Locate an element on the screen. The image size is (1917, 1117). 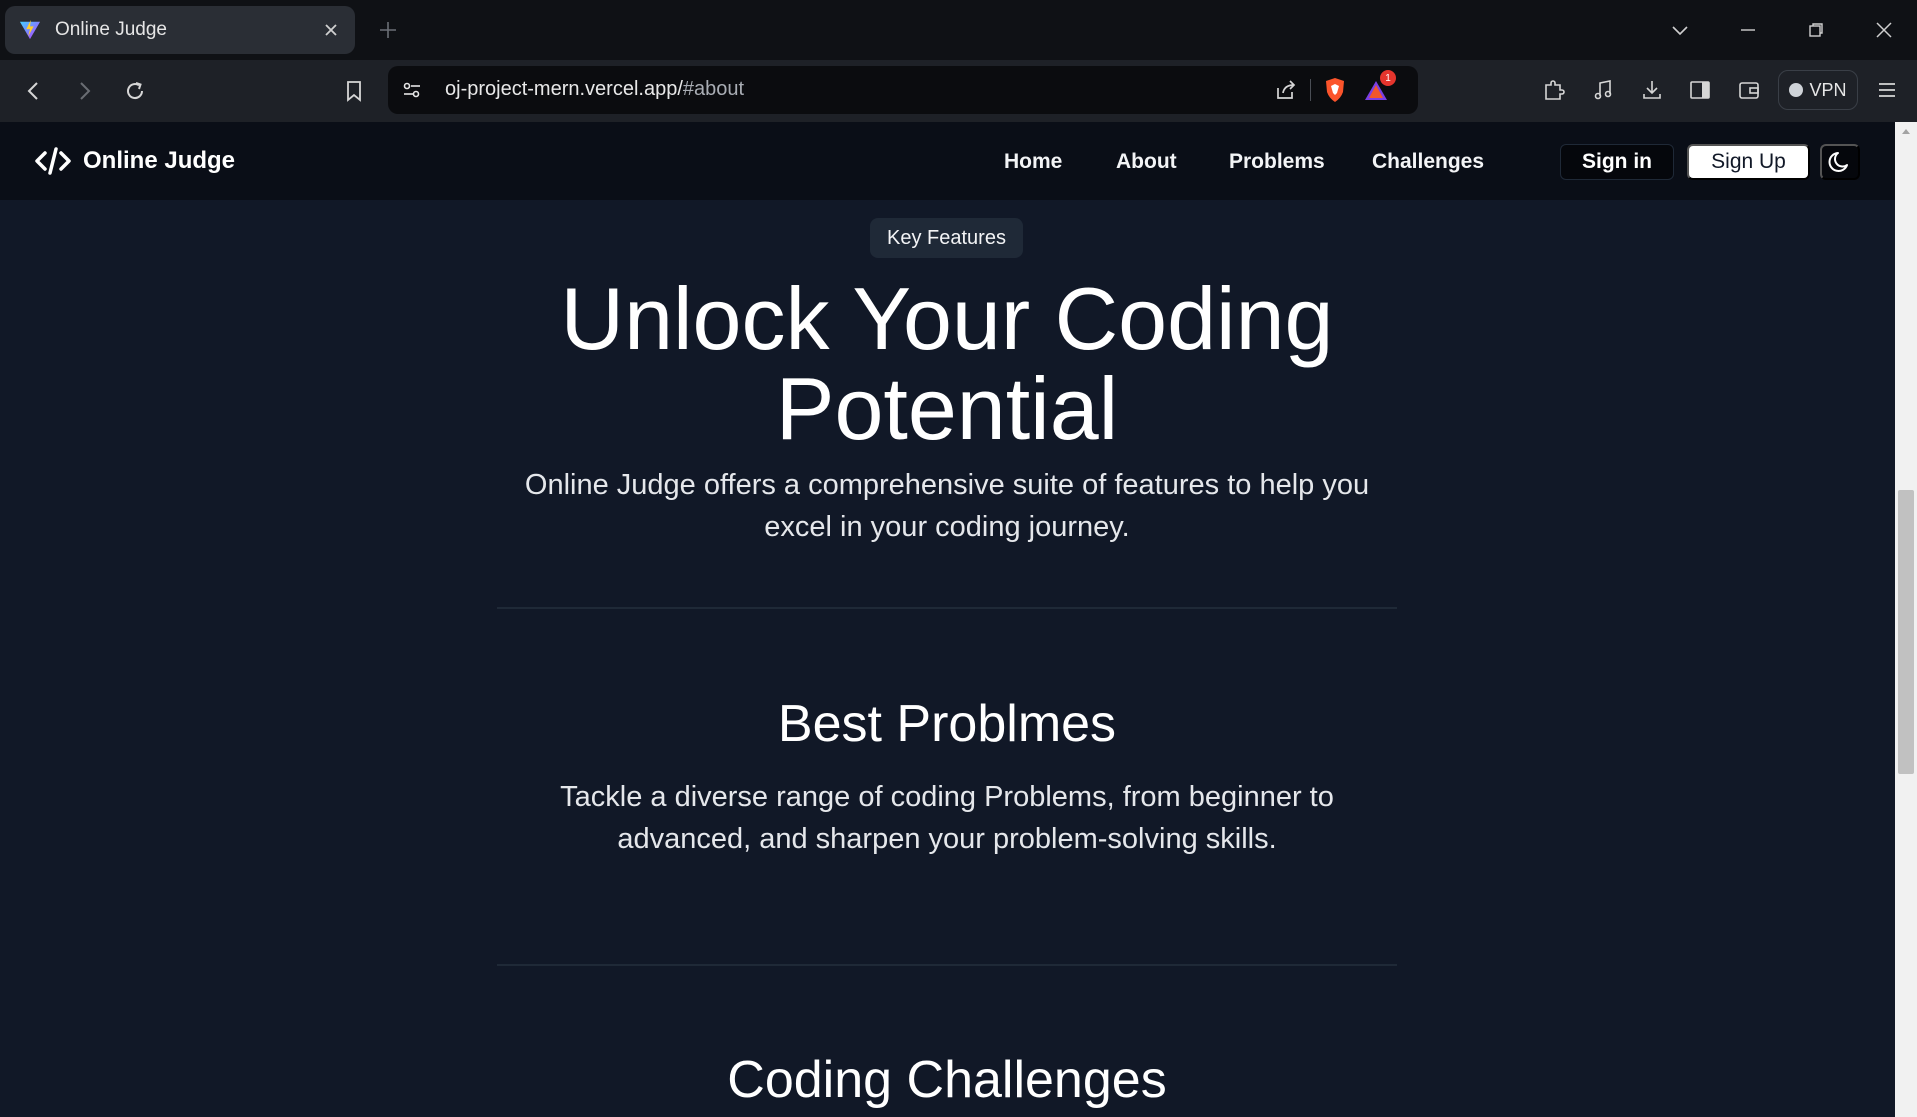
brave-shields-icon is located at coordinates (1335, 90).